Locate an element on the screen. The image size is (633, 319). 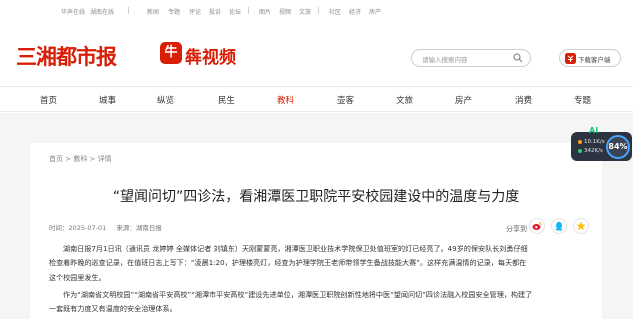
search-input: 请输入搜索内容 is located at coordinates (445, 59).